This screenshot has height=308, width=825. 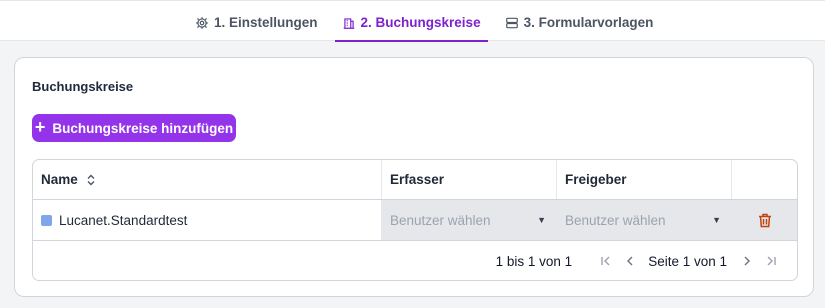 I want to click on server-stack-icon, so click(x=511, y=22).